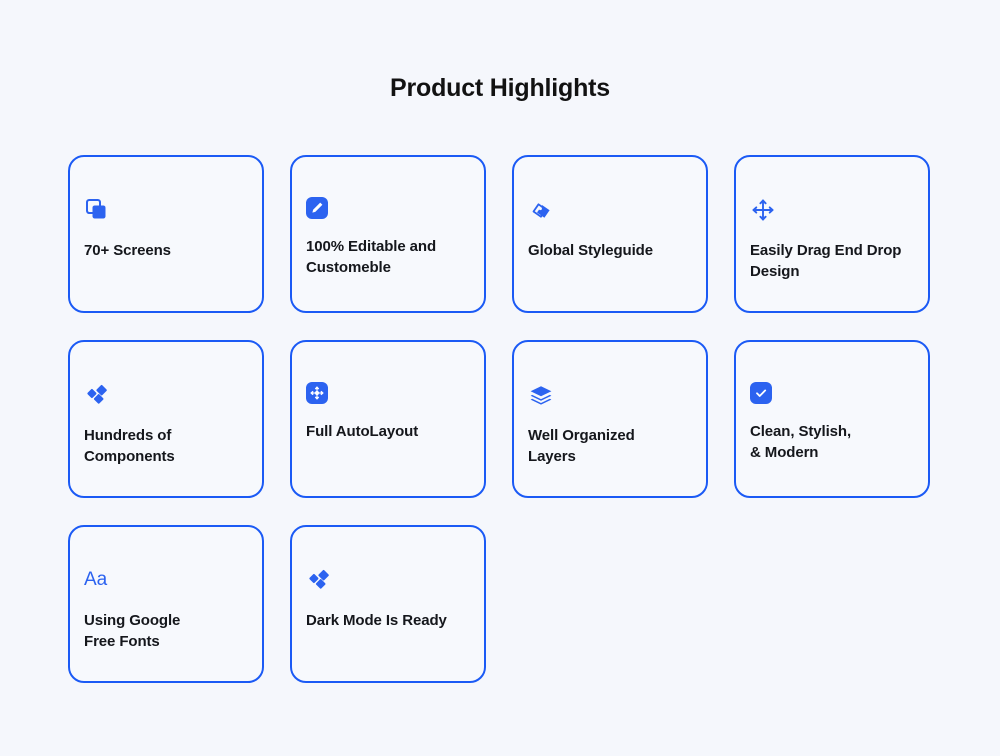  I want to click on layers-stack-icon, so click(541, 395).